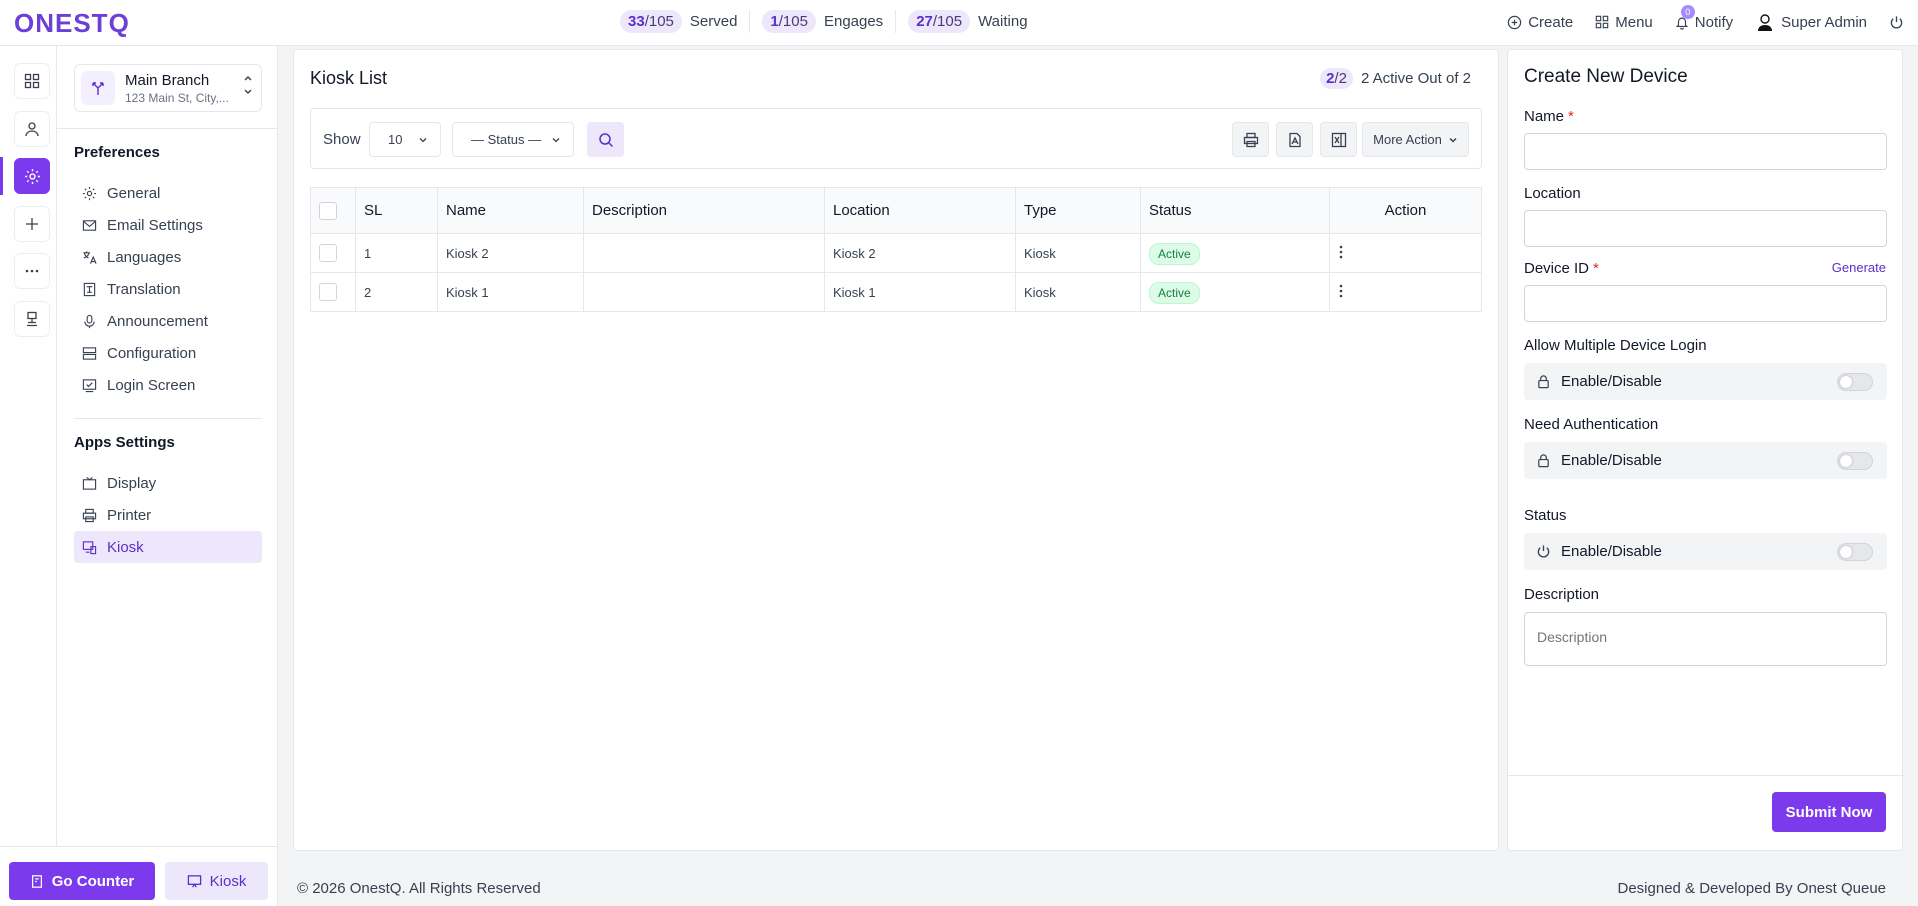  I want to click on plus-icon, so click(32, 224).